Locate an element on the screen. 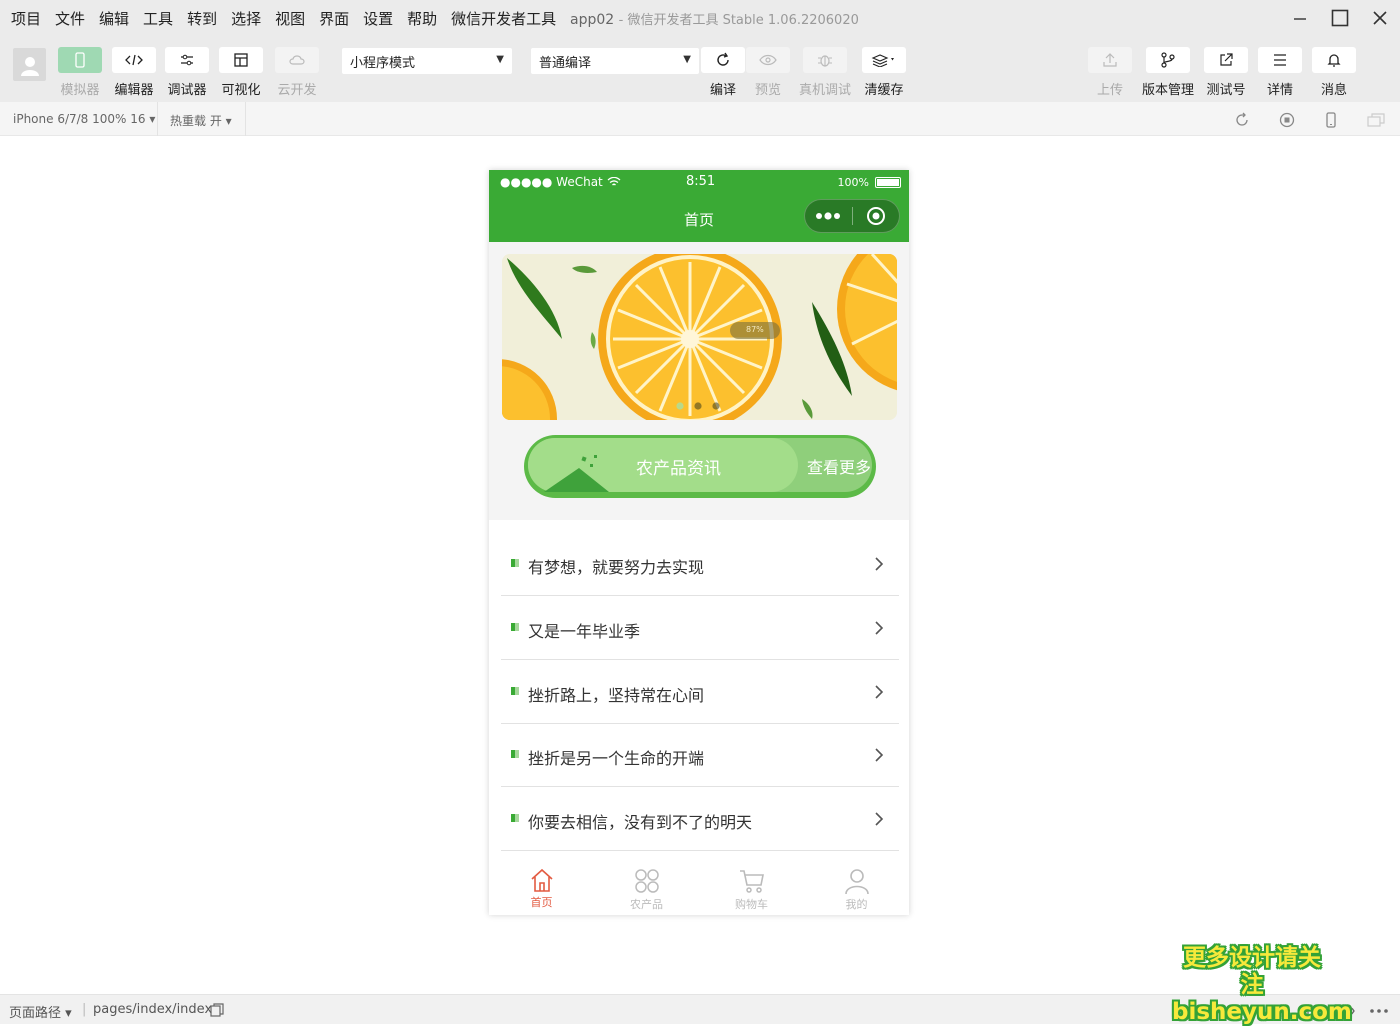 This screenshot has width=1400, height=1026. tab-mine: 我的 is located at coordinates (856, 884).